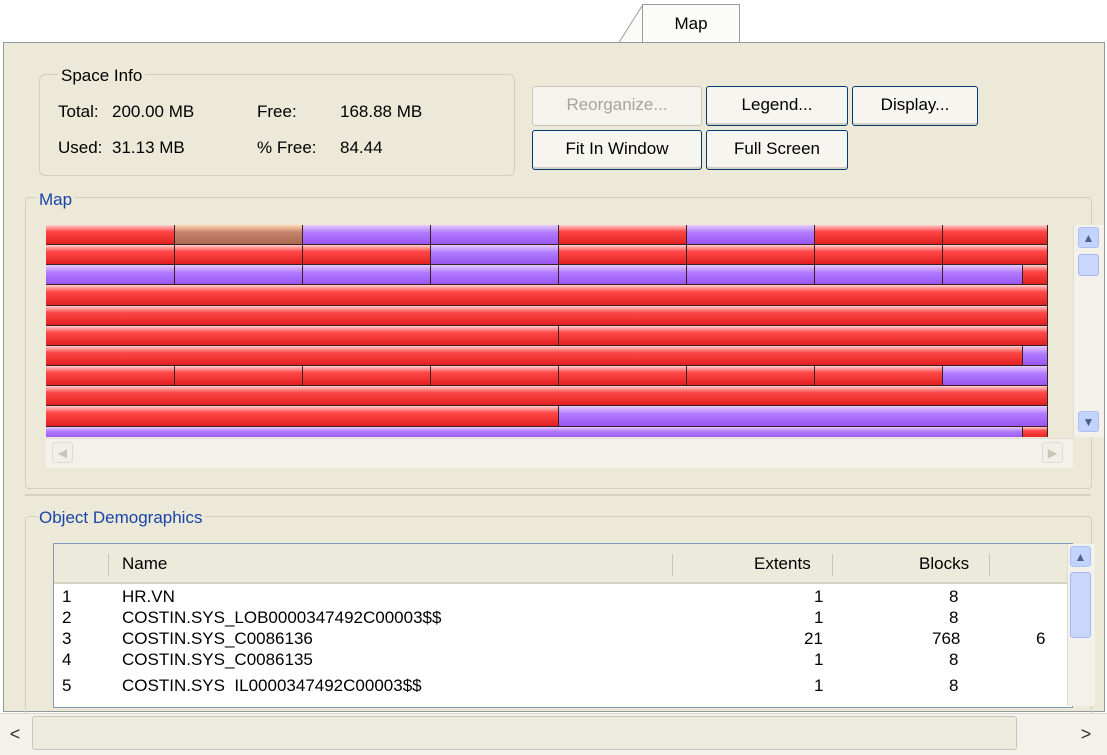 Image resolution: width=1107 pixels, height=755 pixels. I want to click on scroll-right-icon: >, so click(1086, 734).